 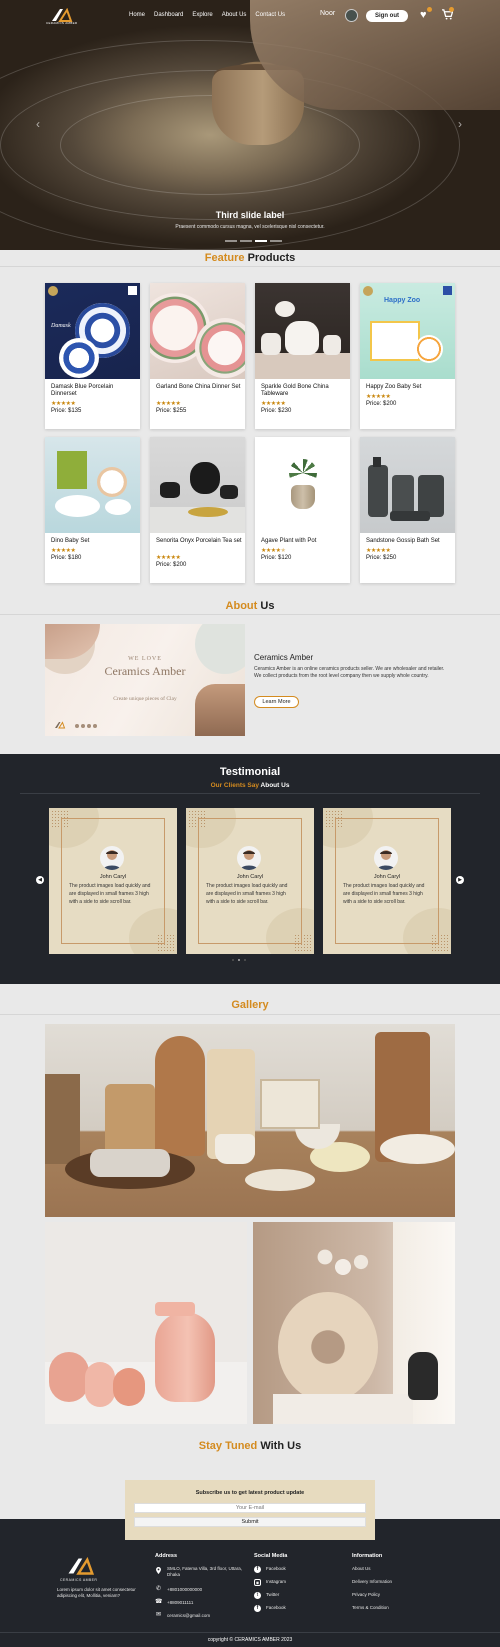 What do you see at coordinates (171, 411) in the screenshot?
I see `product-price: Price: $255` at bounding box center [171, 411].